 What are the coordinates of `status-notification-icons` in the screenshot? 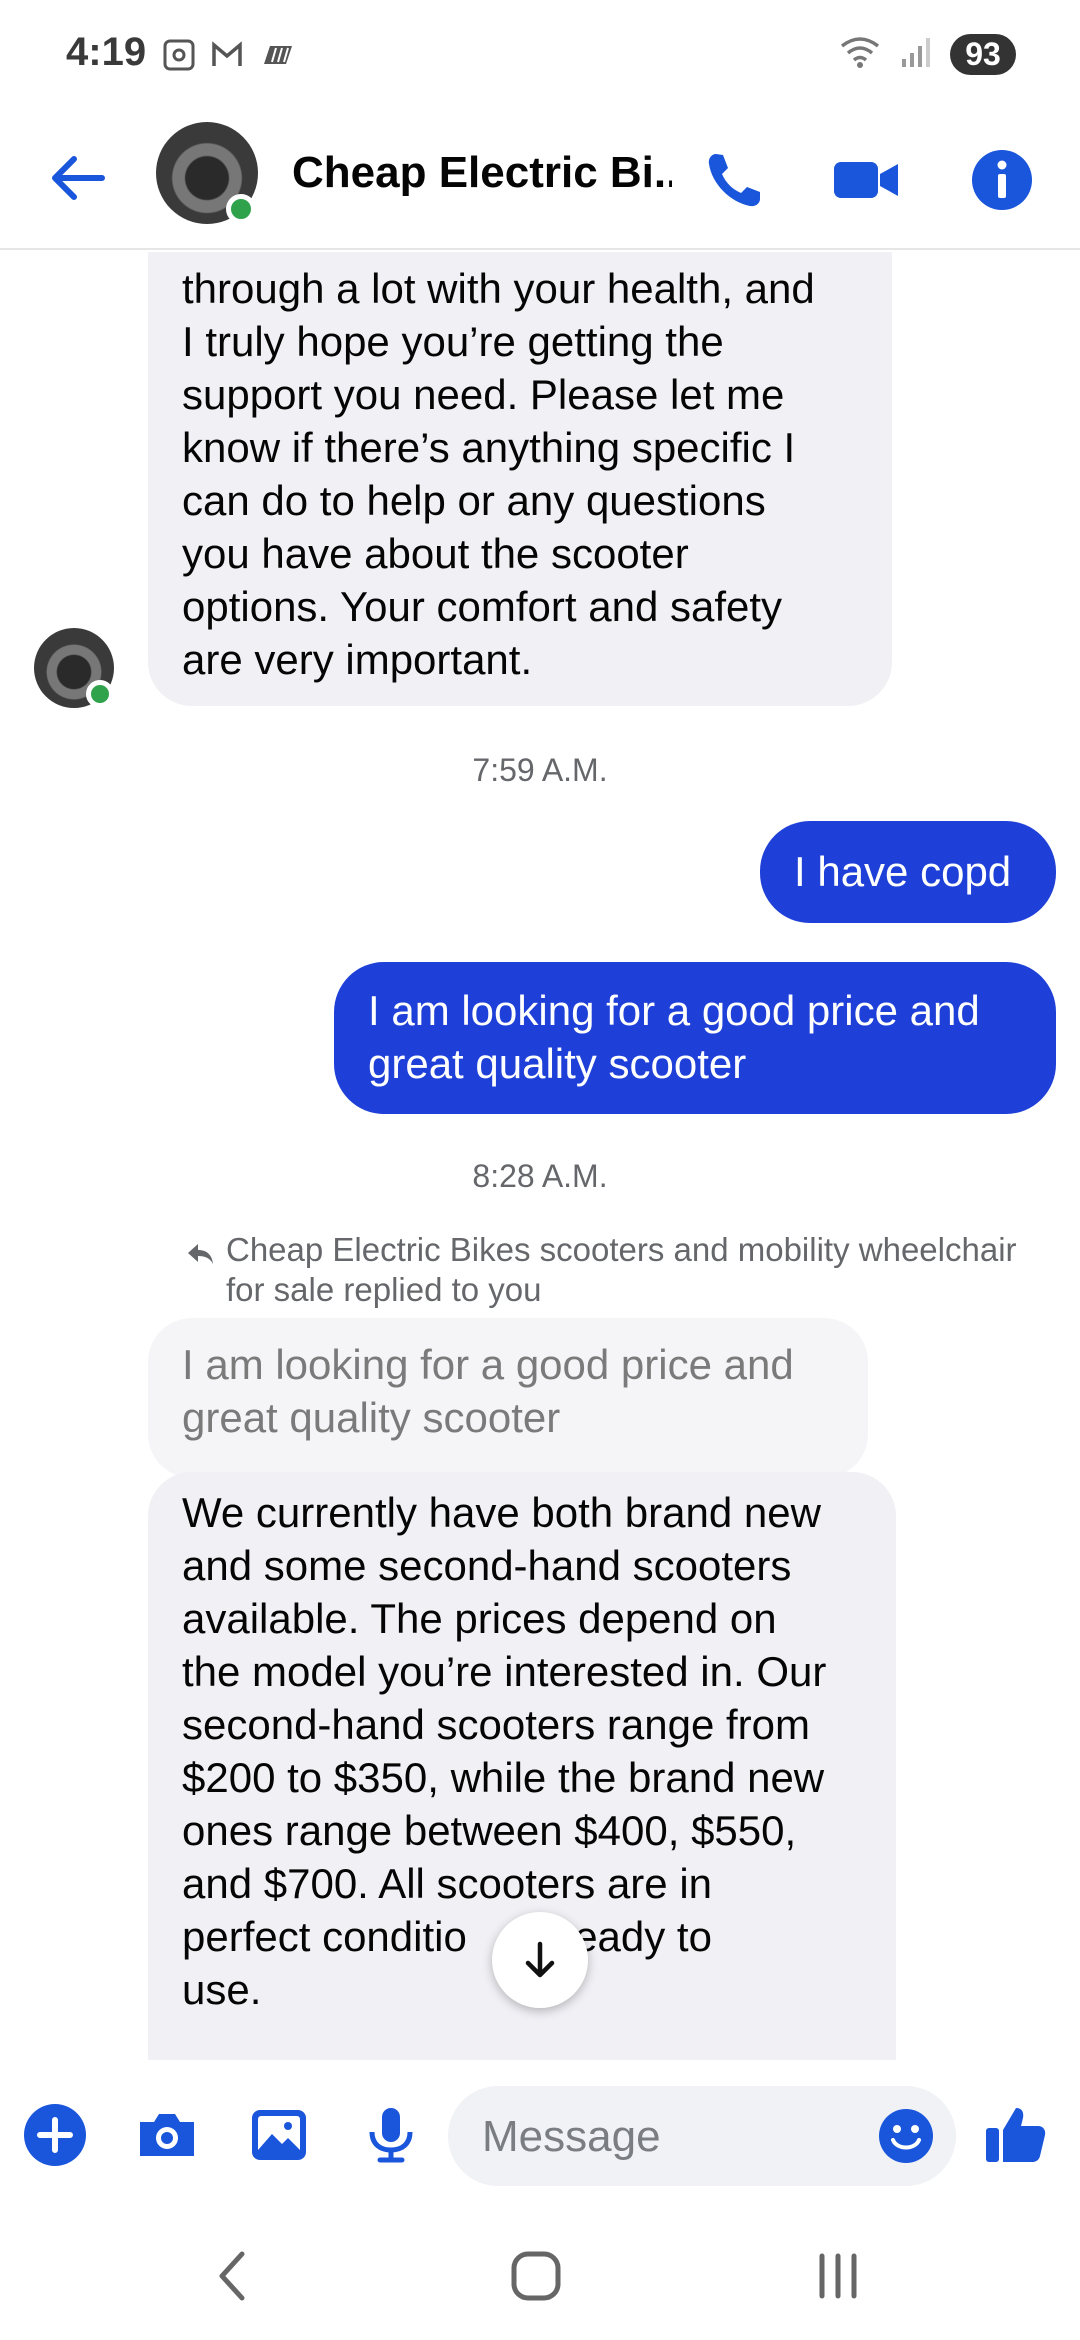 It's located at (227, 55).